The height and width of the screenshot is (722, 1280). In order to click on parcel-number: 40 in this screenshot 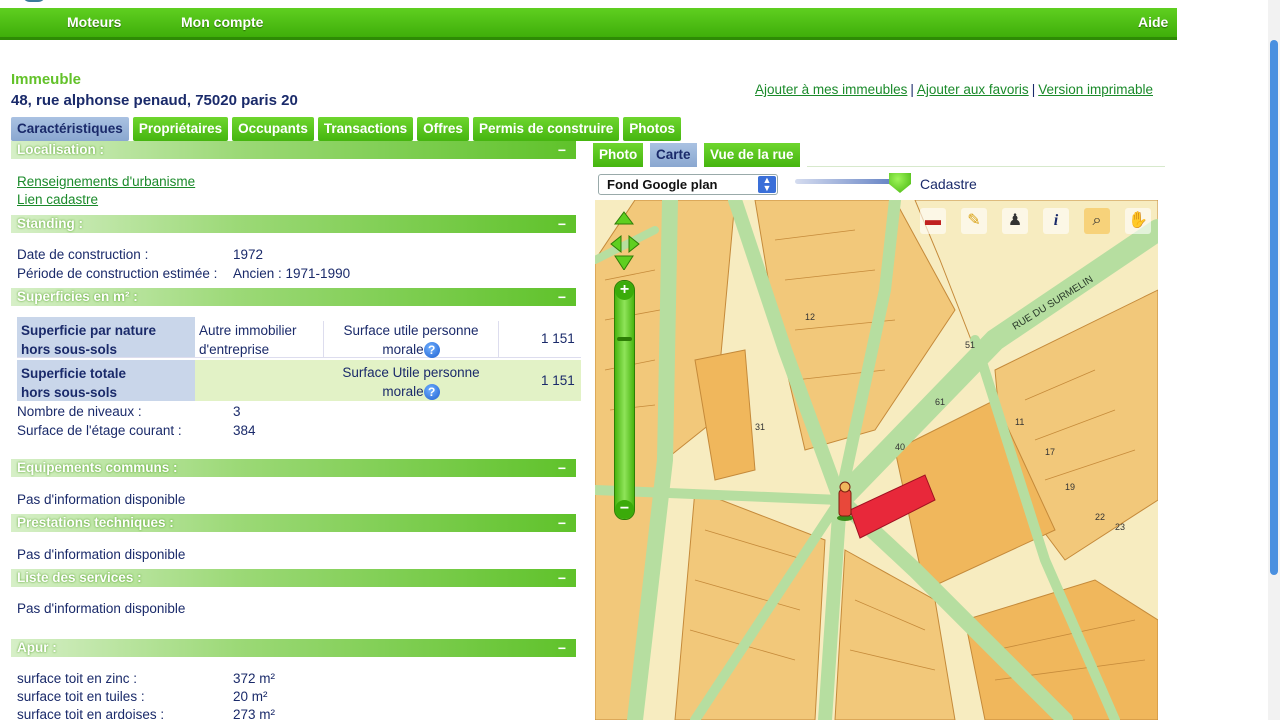, I will do `click(900, 447)`.